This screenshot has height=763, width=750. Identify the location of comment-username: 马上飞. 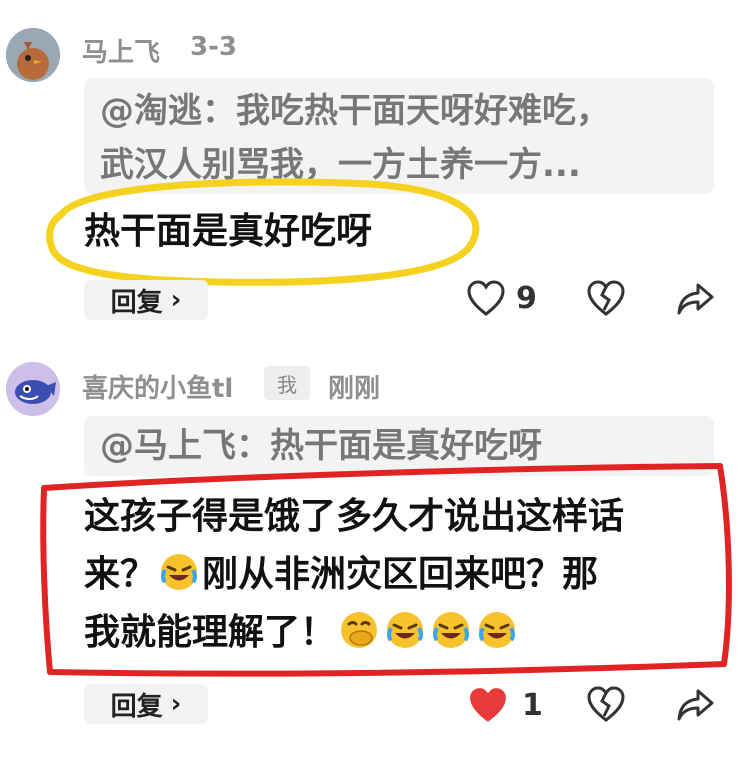
(121, 50).